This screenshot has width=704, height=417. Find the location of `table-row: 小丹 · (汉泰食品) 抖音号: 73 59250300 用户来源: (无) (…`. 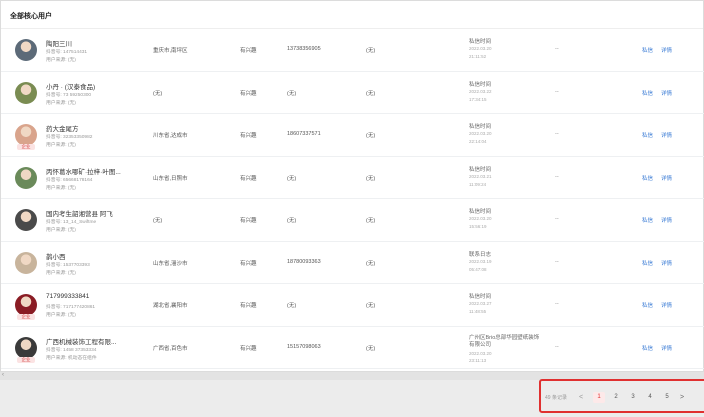

table-row: 小丹 · (汉泰食品) 抖音号: 73 59250300 用户来源: (无) (… is located at coordinates (352, 93).